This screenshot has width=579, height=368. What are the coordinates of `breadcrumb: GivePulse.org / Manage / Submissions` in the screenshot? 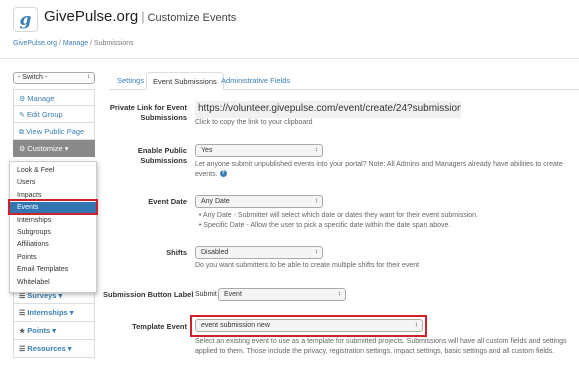 It's located at (73, 43).